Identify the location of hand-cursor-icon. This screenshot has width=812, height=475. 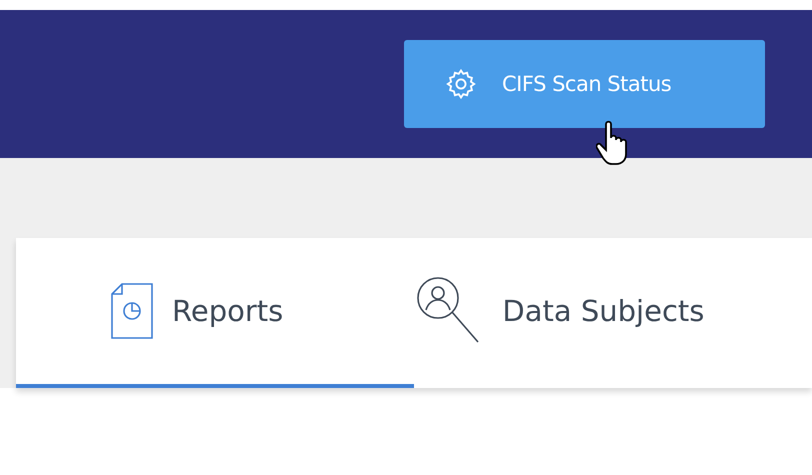
(613, 143).